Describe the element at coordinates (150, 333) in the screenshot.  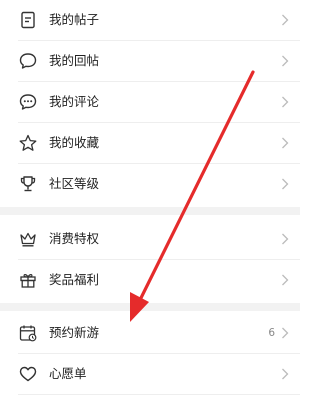
I see `menu-item-reserve-new-games: 预约新游 6` at that location.